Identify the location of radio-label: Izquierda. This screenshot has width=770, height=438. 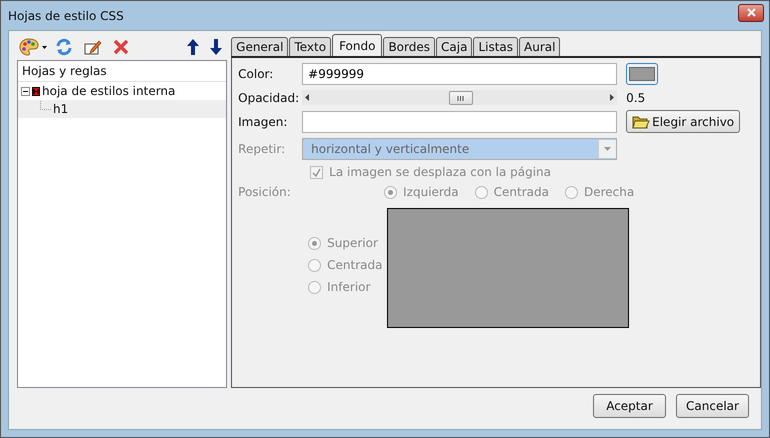
(431, 192).